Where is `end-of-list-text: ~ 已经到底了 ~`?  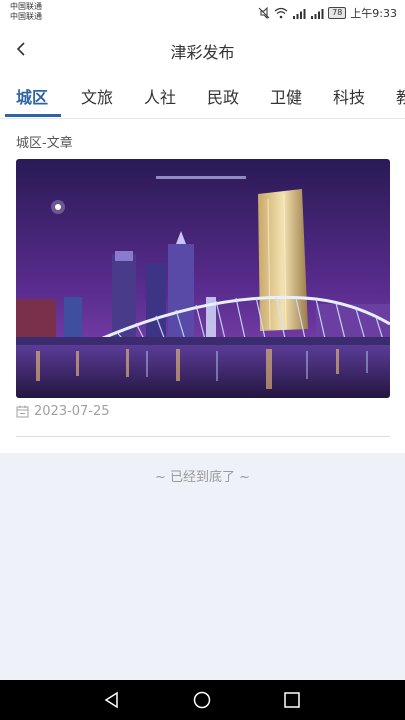 end-of-list-text: ~ 已经到底了 ~ is located at coordinates (202, 477).